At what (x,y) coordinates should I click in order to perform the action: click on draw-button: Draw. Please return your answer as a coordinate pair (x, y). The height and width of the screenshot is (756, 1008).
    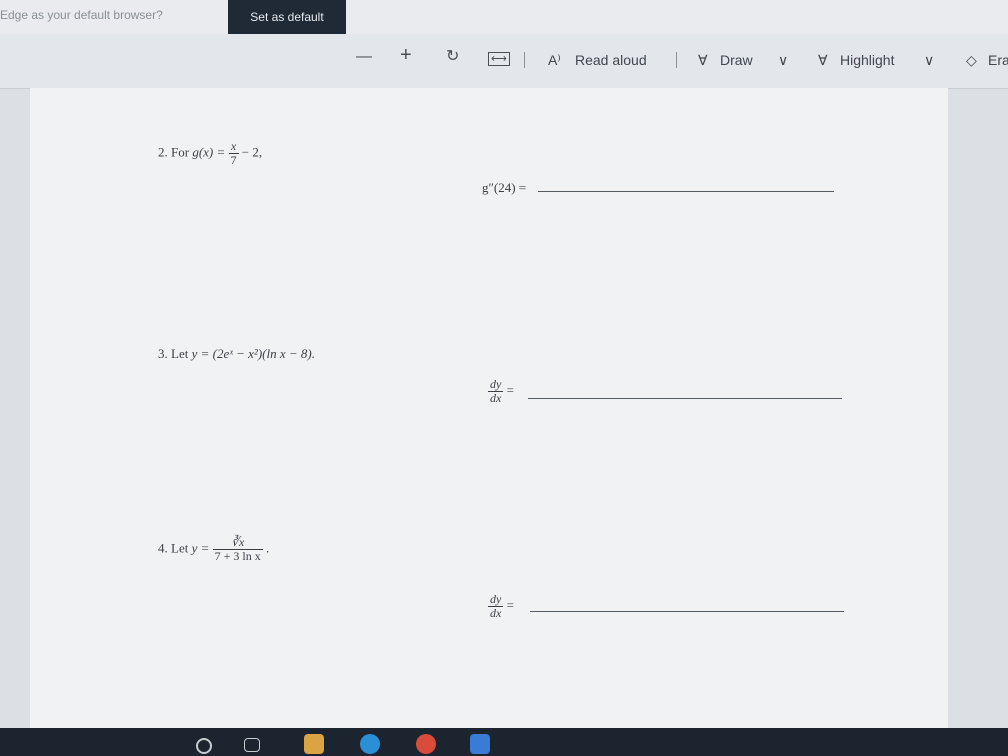
    Looking at the image, I should click on (736, 60).